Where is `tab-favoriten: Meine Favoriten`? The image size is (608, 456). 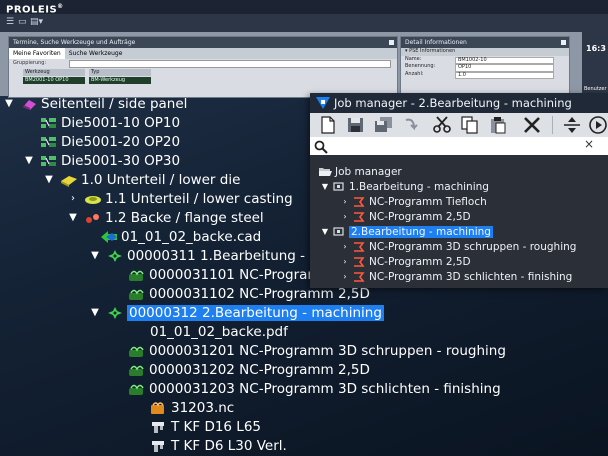 tab-favoriten: Meine Favoriten is located at coordinates (37, 53).